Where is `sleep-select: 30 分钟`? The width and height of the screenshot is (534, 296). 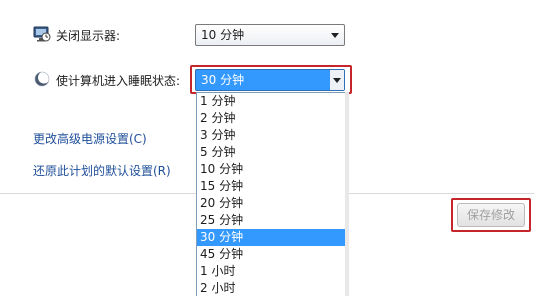 sleep-select: 30 分钟 is located at coordinates (270, 80).